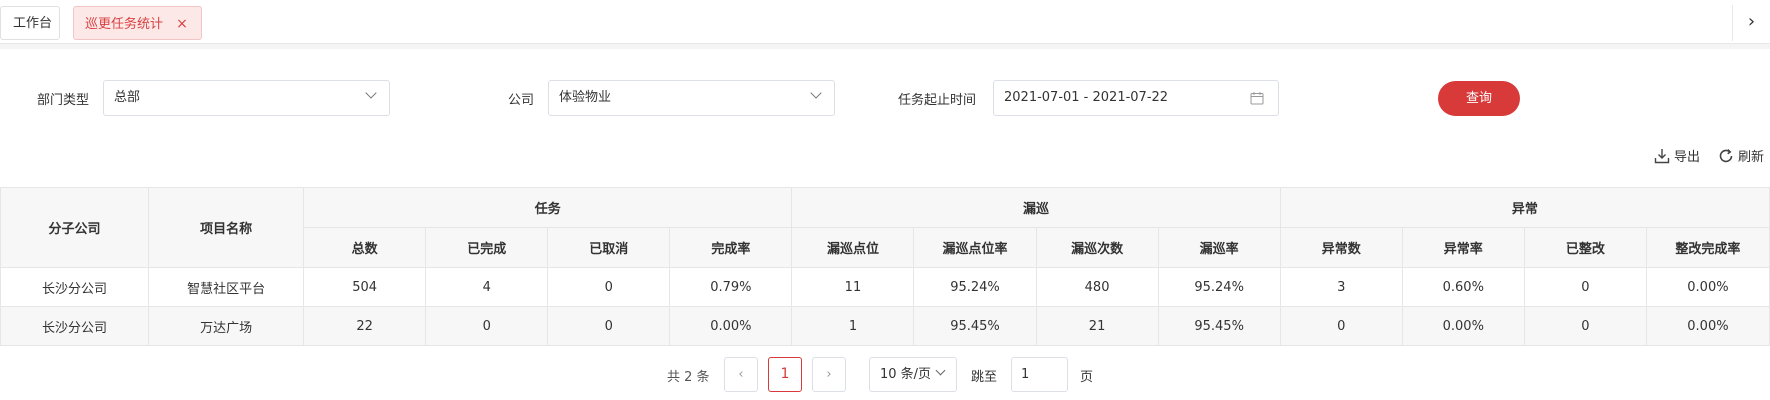  Describe the element at coordinates (609, 247) in the screenshot. I see `col-header: 已取消` at that location.